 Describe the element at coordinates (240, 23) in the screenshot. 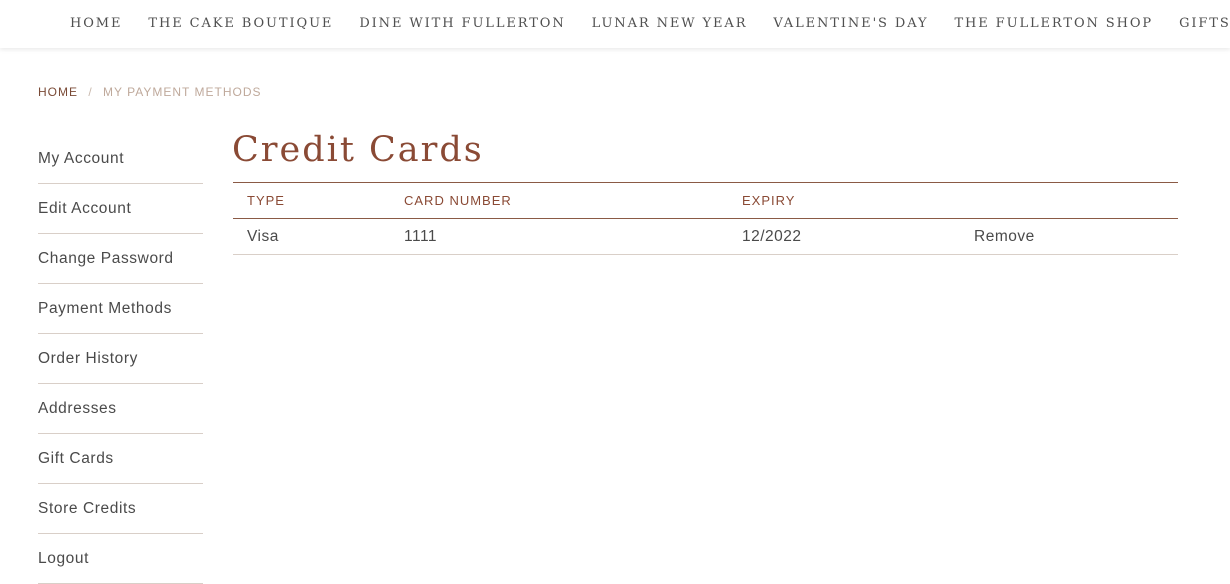

I see `nav-item-cake-boutique: THE CAKE BOUTIQUE` at that location.